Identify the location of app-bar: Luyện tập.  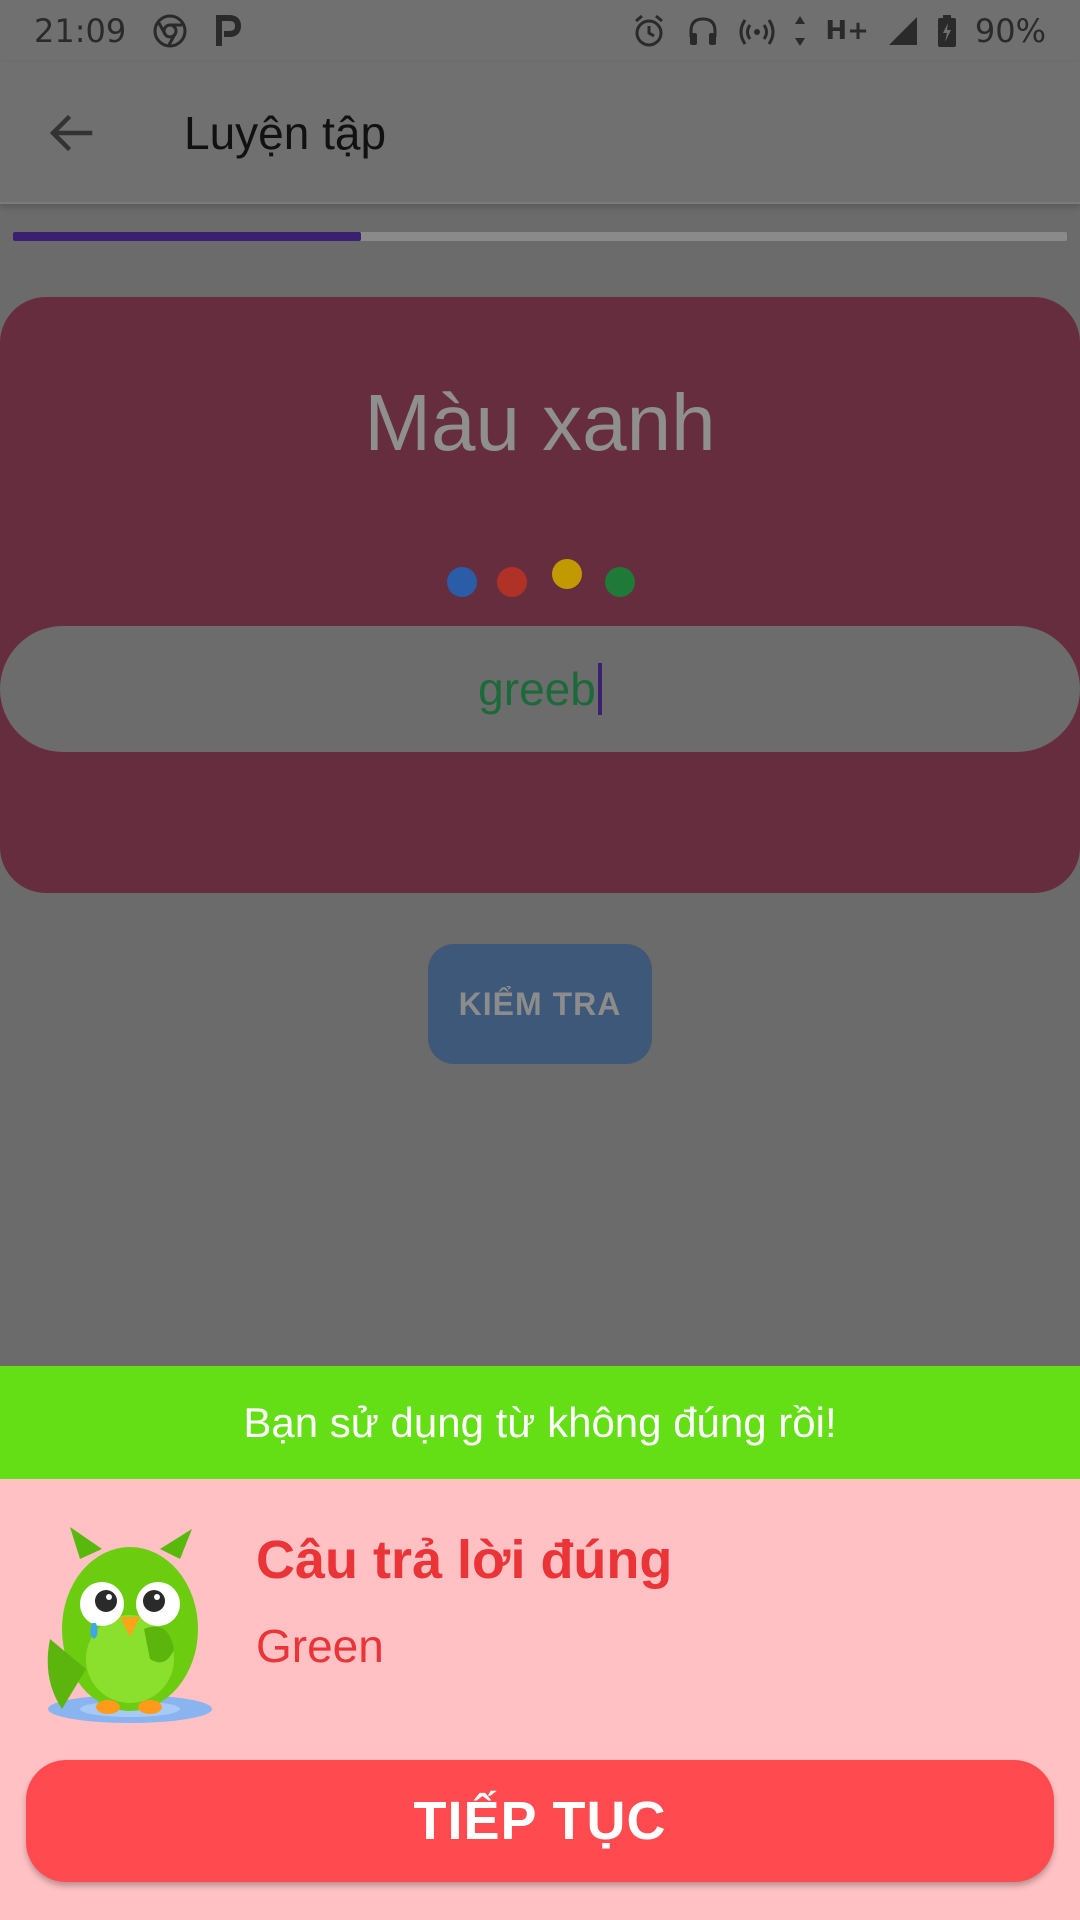
(540, 133).